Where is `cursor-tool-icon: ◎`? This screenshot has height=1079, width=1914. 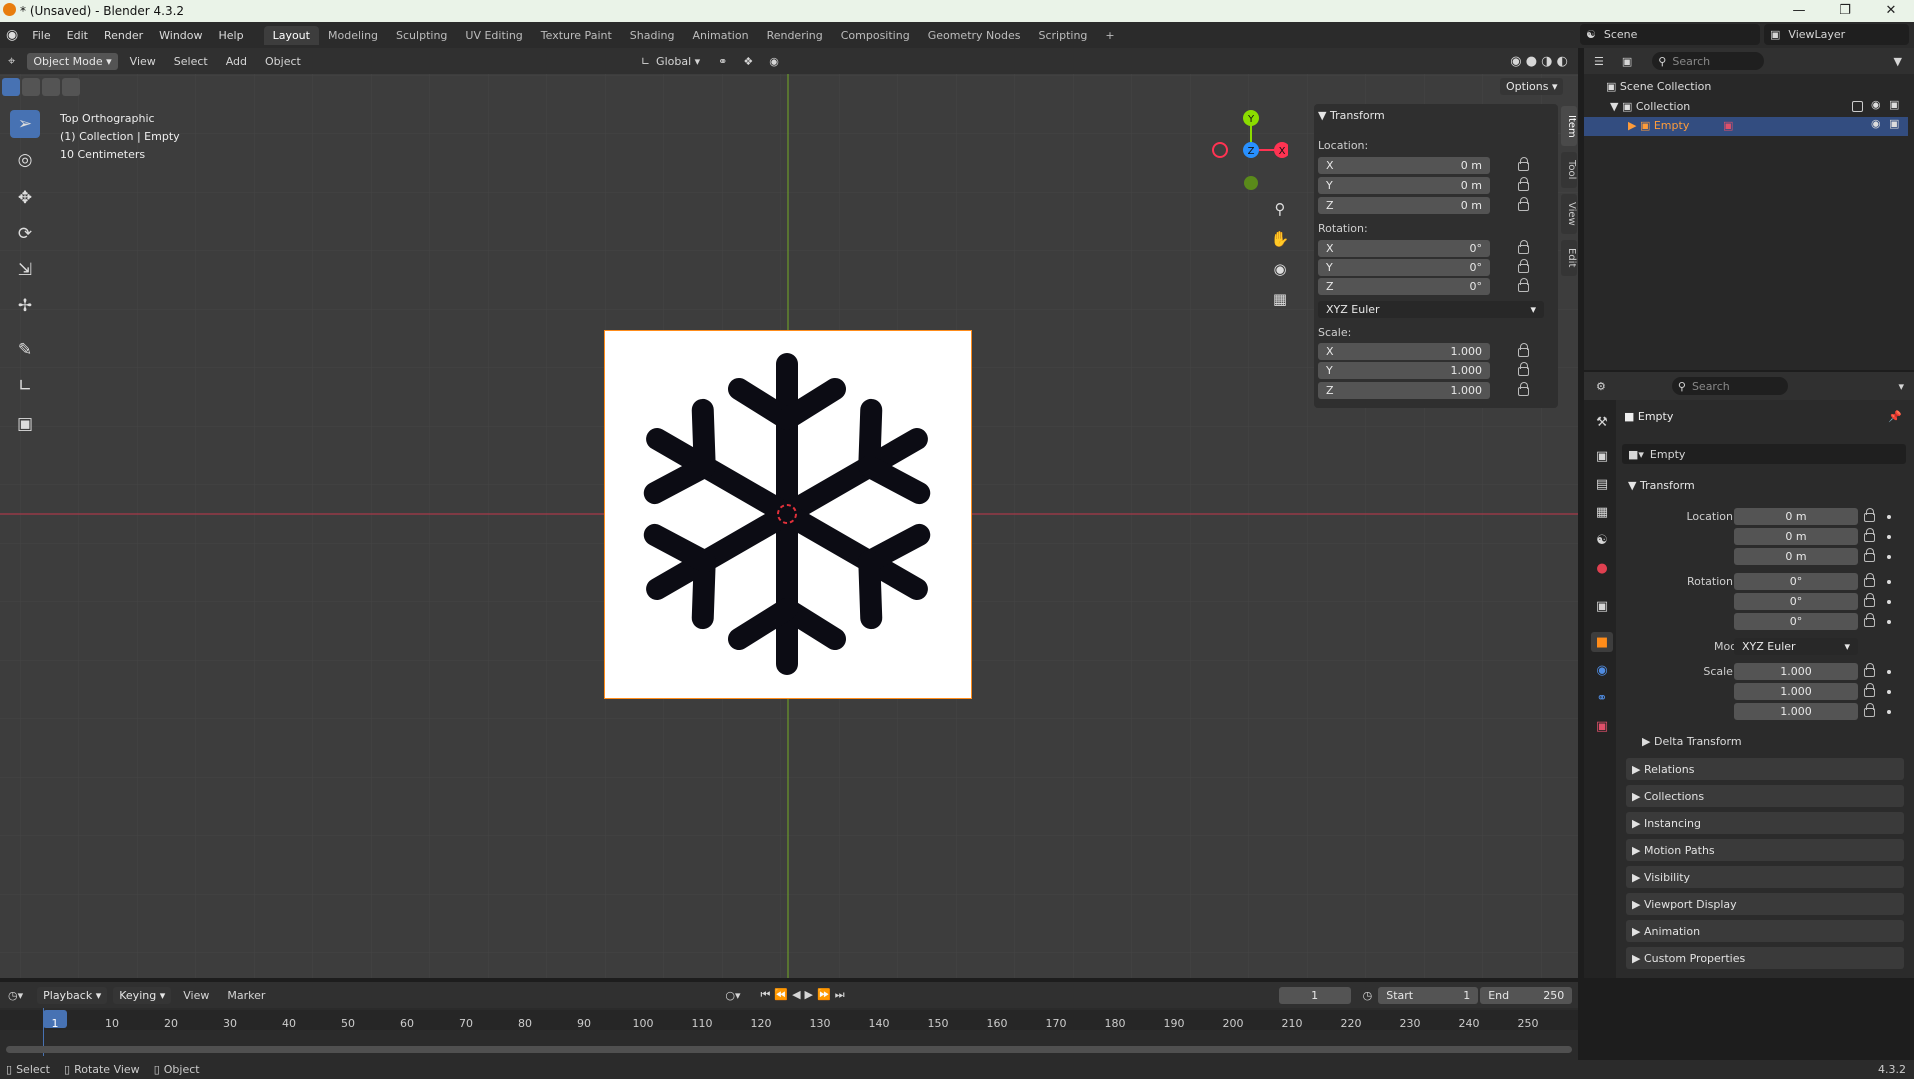
cursor-tool-icon: ◎ is located at coordinates (25, 160).